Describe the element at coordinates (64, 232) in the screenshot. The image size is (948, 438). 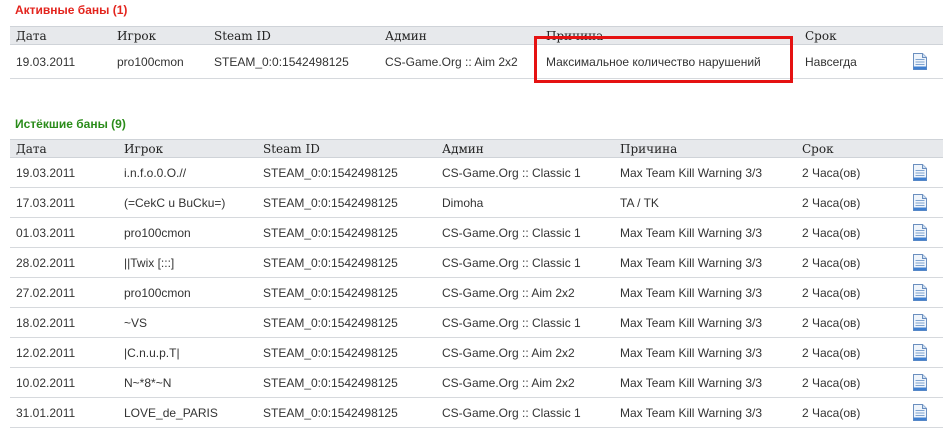
I see `ban-date: 01.03.2011` at that location.